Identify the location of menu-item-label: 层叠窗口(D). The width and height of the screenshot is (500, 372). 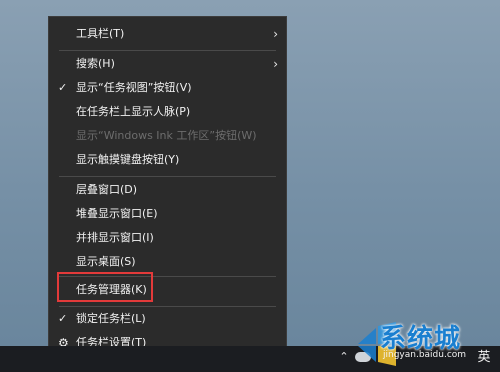
(107, 189).